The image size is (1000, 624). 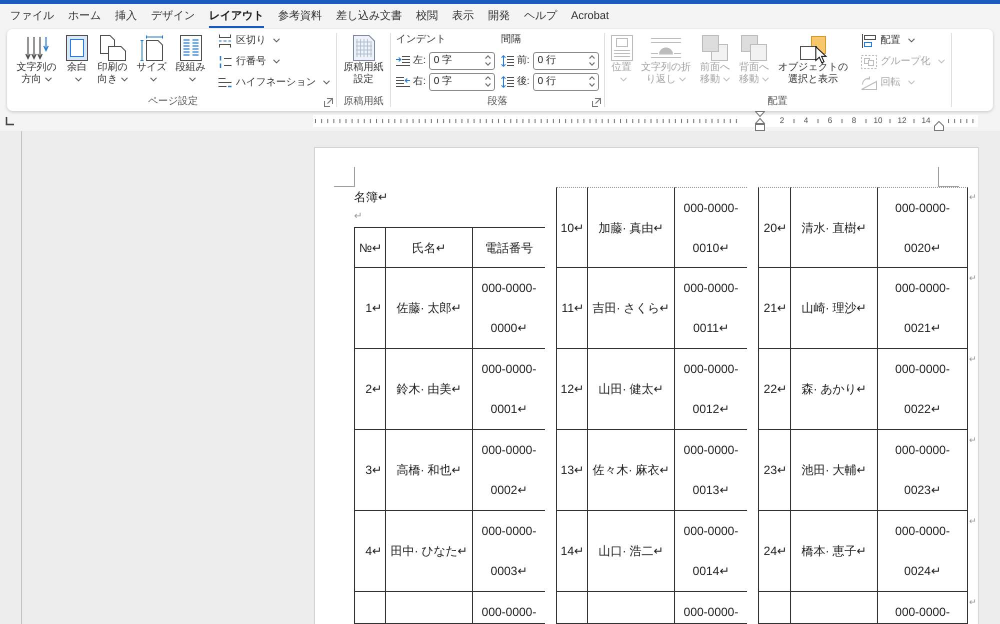 What do you see at coordinates (77, 48) in the screenshot?
I see `page-margins-icon` at bounding box center [77, 48].